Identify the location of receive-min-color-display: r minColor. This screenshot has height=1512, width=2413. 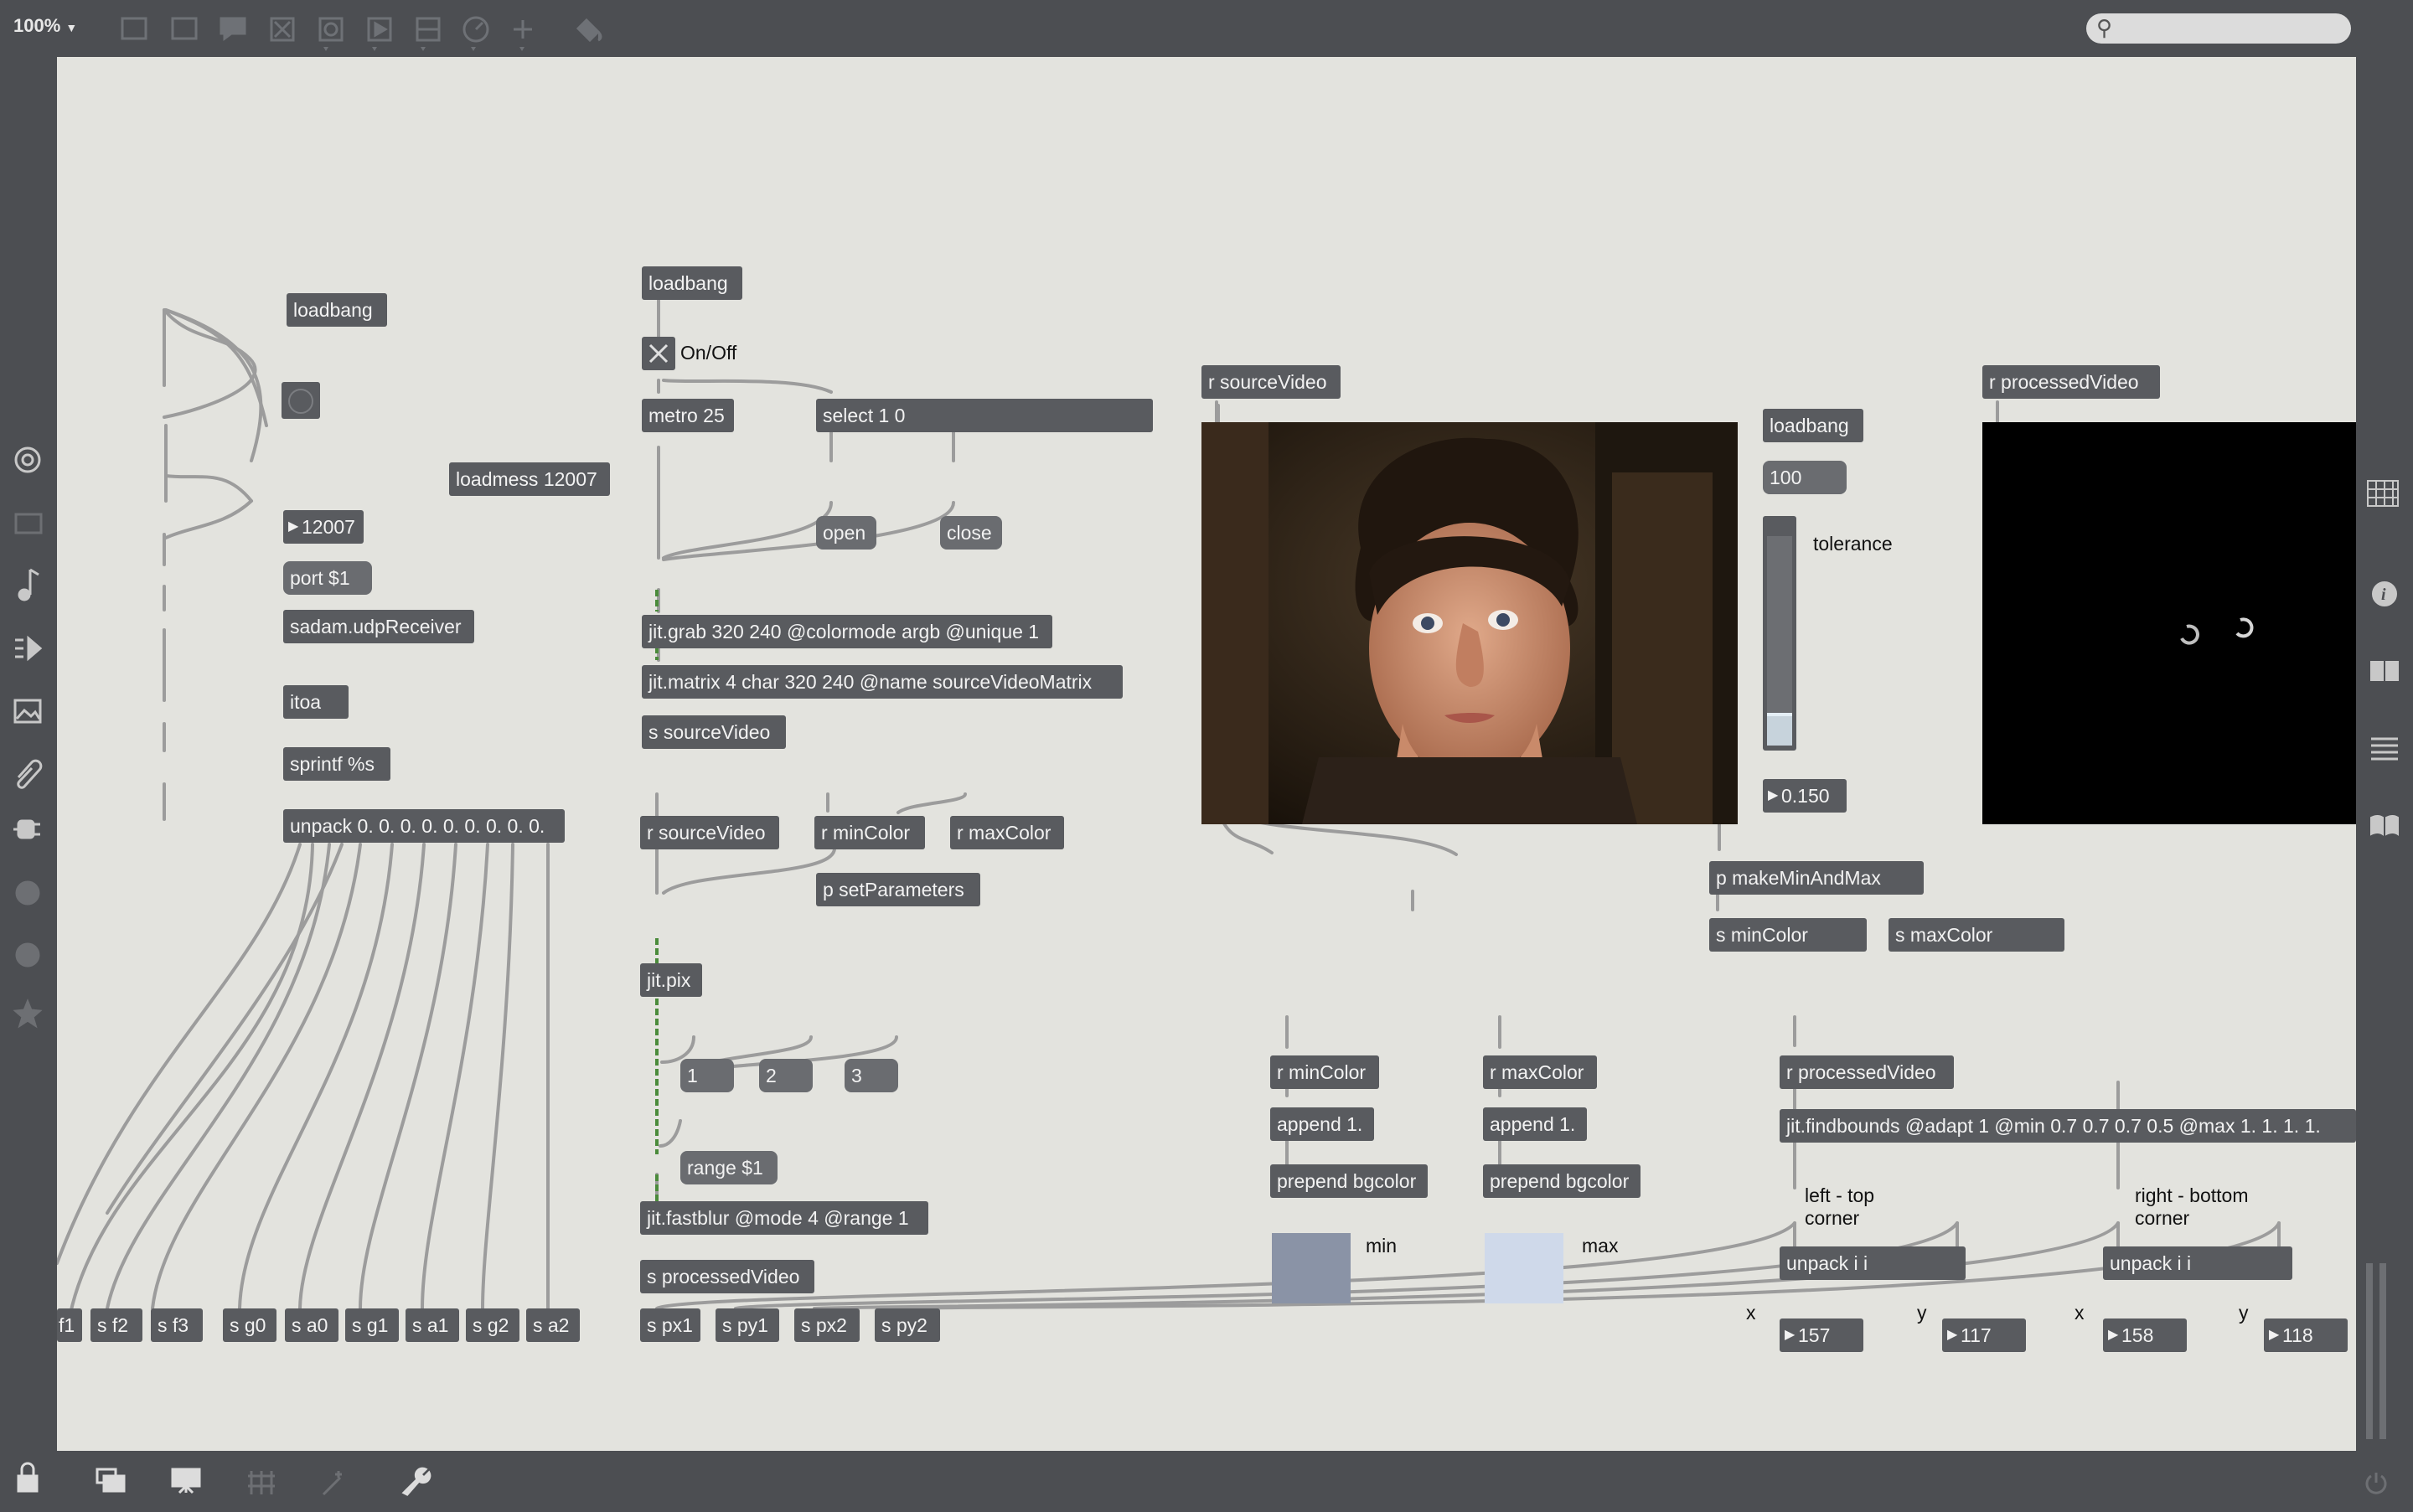
(1324, 1072).